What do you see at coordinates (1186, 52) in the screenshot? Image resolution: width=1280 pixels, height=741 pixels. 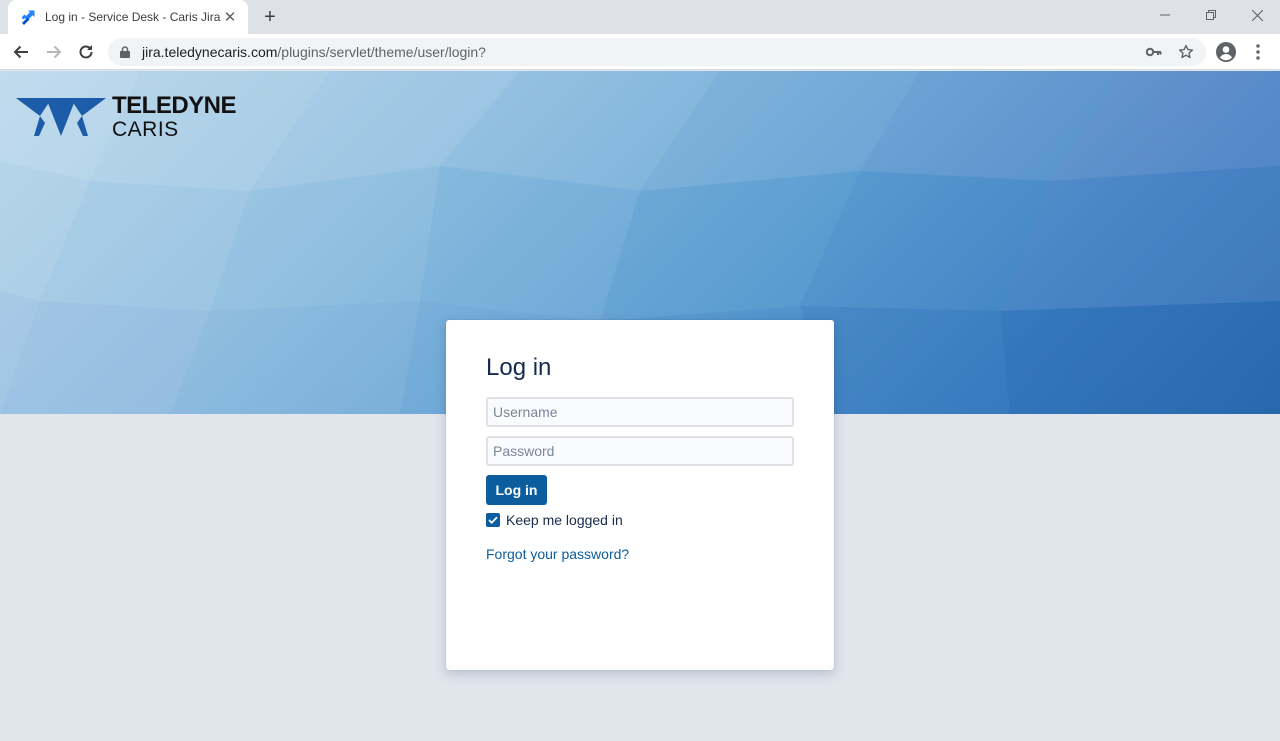 I see `bookmark-star-icon` at bounding box center [1186, 52].